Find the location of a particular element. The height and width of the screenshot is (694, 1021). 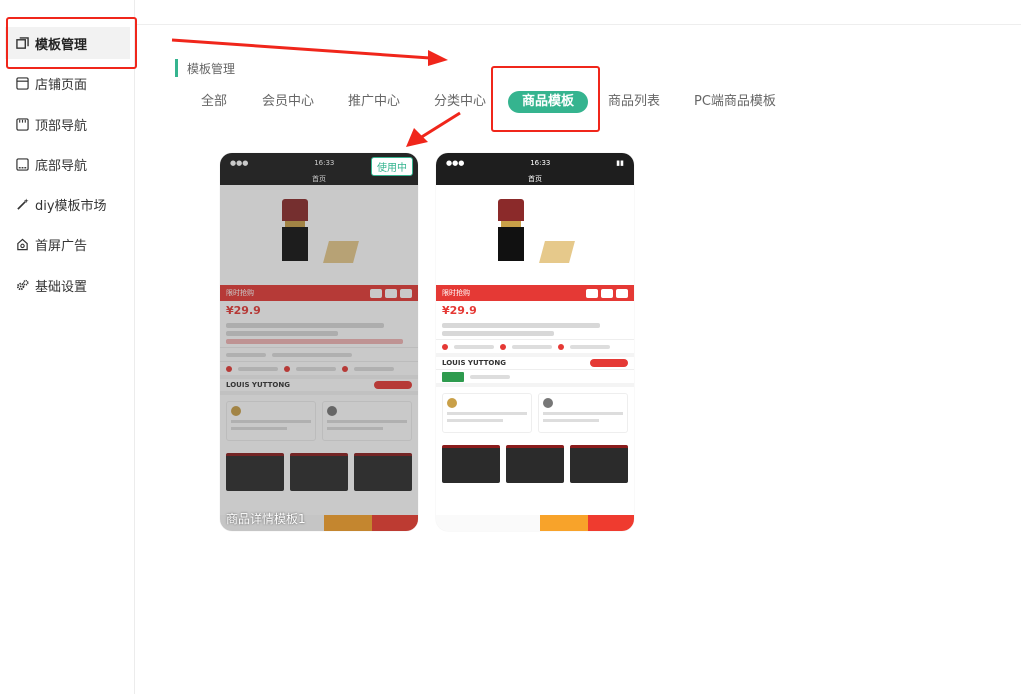

tab-promotion-center: 推广中心 is located at coordinates (374, 102).